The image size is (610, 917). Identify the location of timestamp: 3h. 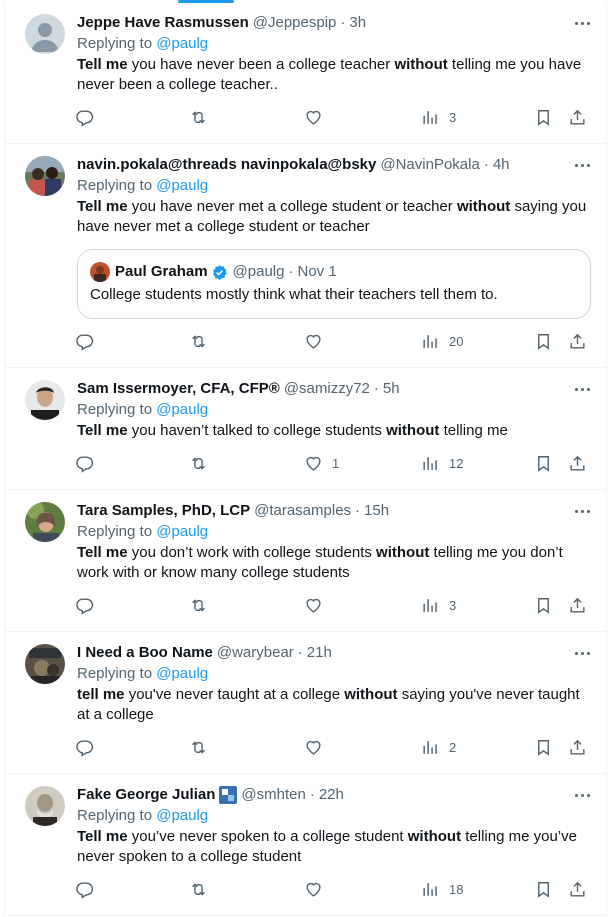
(357, 23).